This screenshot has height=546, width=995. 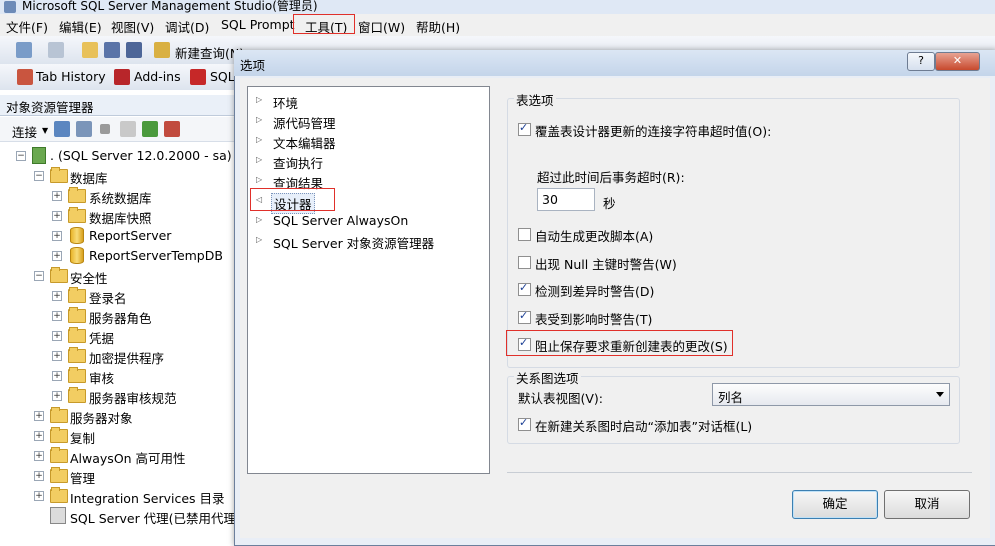 What do you see at coordinates (108, 298) in the screenshot?
I see `tree-label: 登录名` at bounding box center [108, 298].